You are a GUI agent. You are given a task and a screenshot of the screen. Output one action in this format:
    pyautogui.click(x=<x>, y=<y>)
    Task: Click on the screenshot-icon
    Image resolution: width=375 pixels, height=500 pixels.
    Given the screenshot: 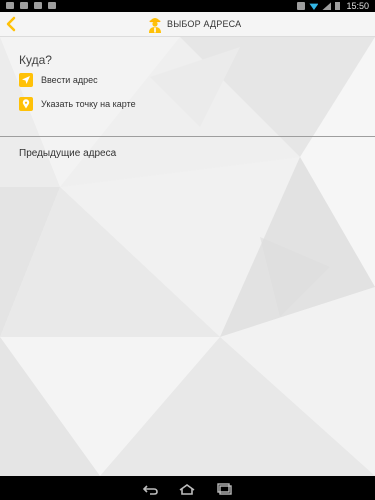 What is the action you would take?
    pyautogui.click(x=10, y=5)
    